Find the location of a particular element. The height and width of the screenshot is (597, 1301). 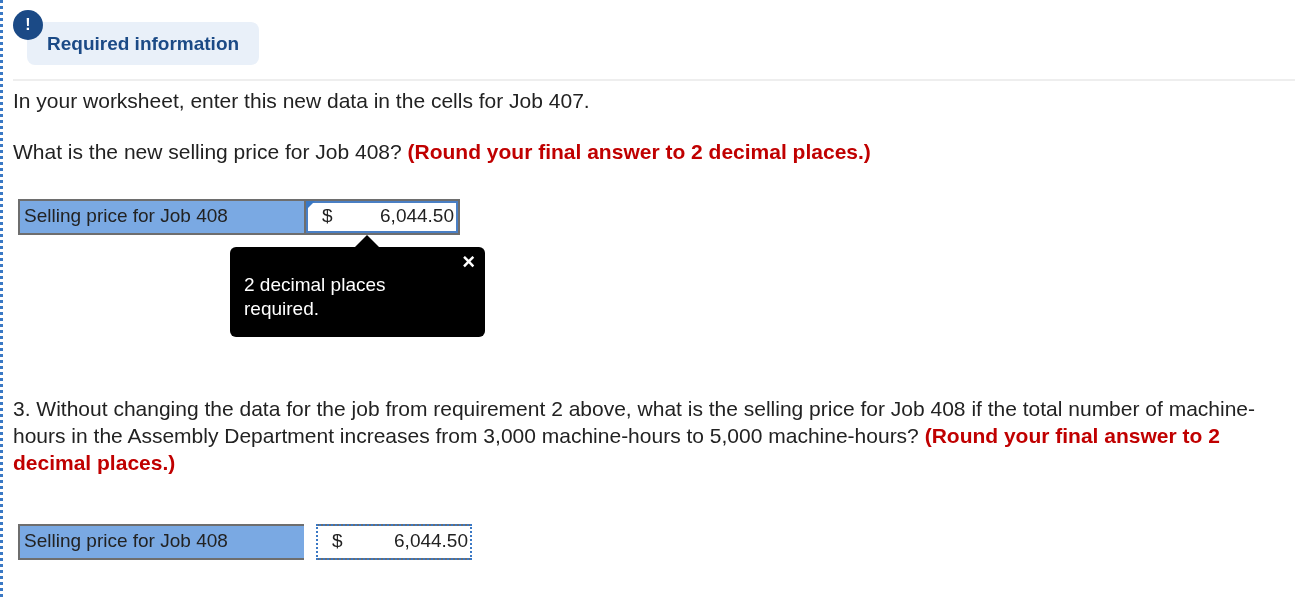

close-button: × is located at coordinates (468, 261).